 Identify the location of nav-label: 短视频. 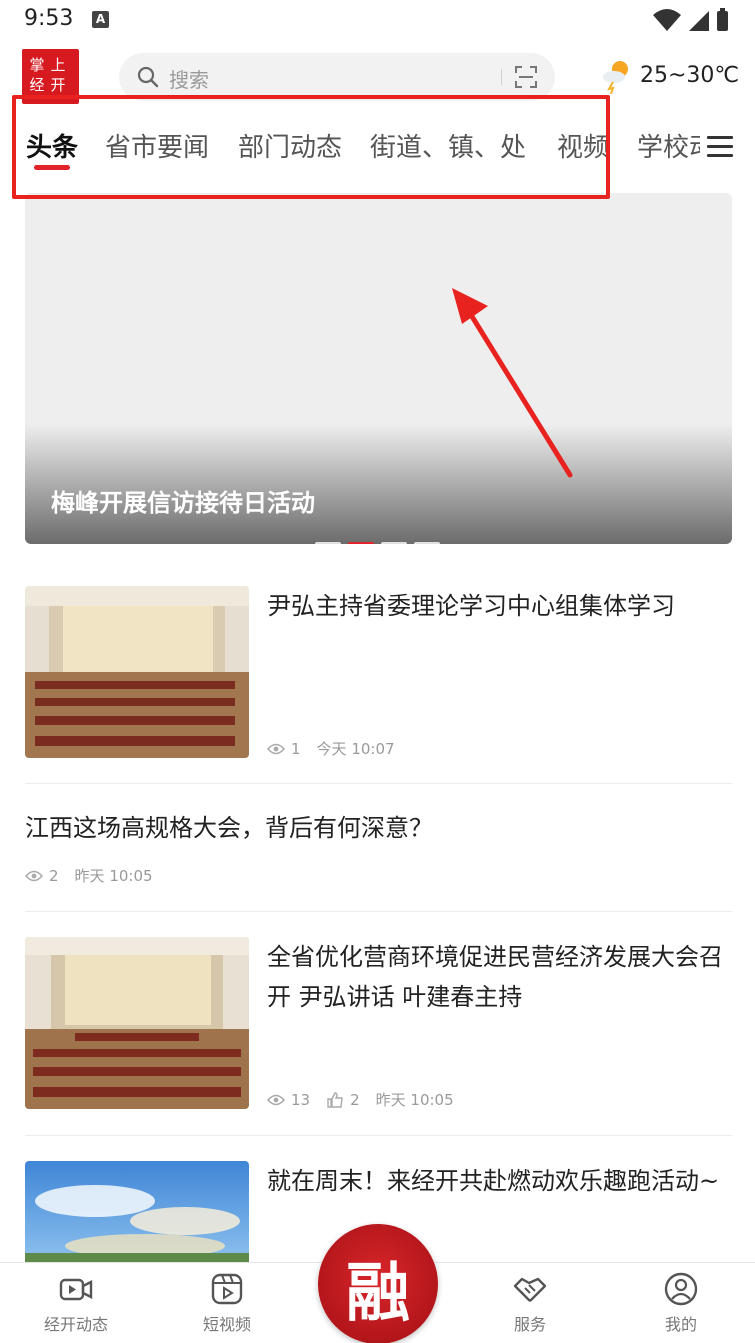
(226, 1324).